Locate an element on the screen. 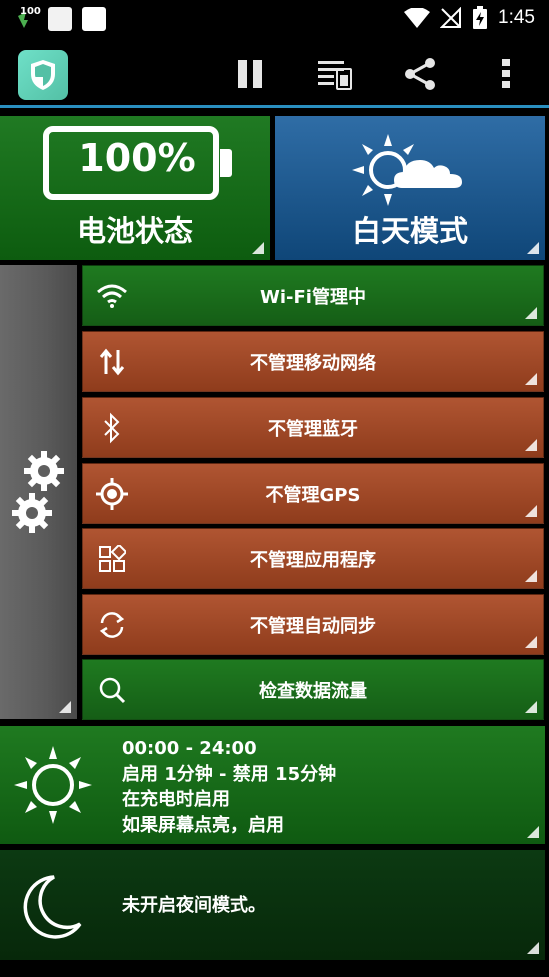 The image size is (549, 977). pause-icon is located at coordinates (250, 74).